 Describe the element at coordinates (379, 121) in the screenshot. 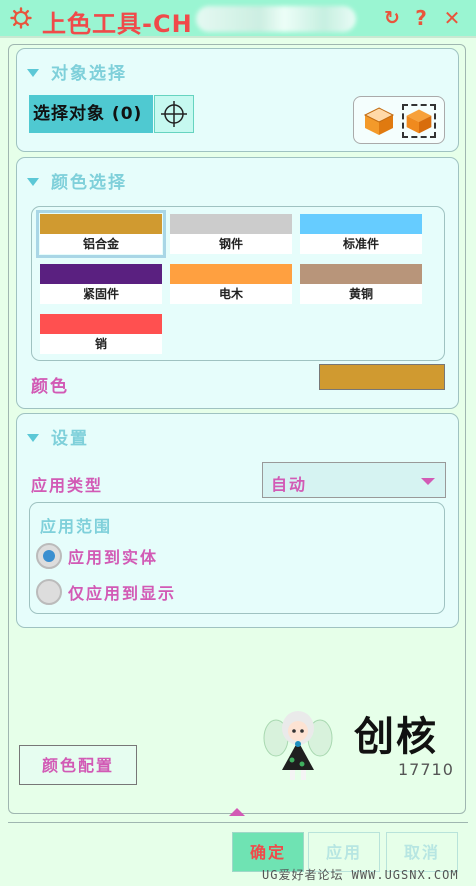

I see `solid-body-icon` at that location.